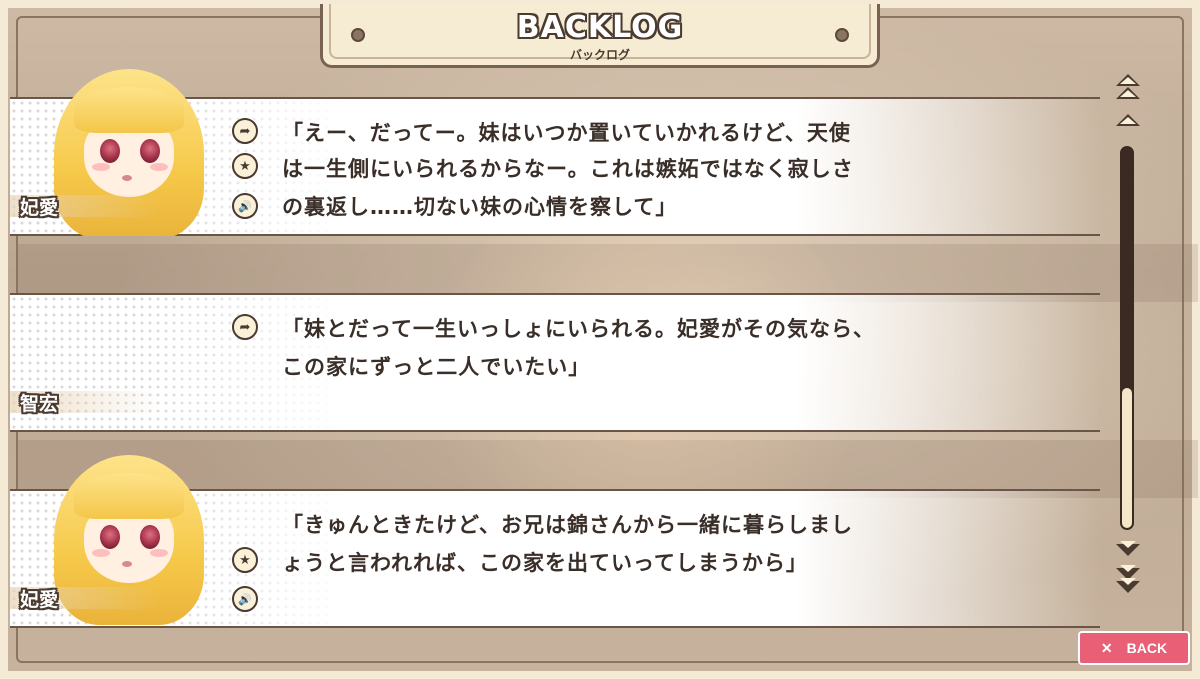 The height and width of the screenshot is (679, 1200). Describe the element at coordinates (568, 169) in the screenshot. I see `dialogue-line: は一生側にいられるからなー。これは嫉妬ではなく寂しさ` at that location.